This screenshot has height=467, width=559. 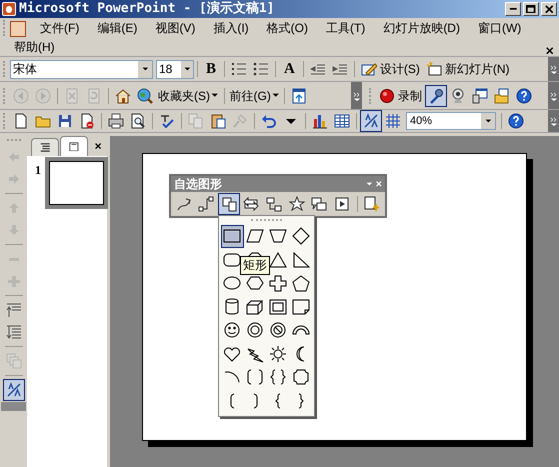 What do you see at coordinates (211, 69) in the screenshot?
I see `toolbar-button: B` at bounding box center [211, 69].